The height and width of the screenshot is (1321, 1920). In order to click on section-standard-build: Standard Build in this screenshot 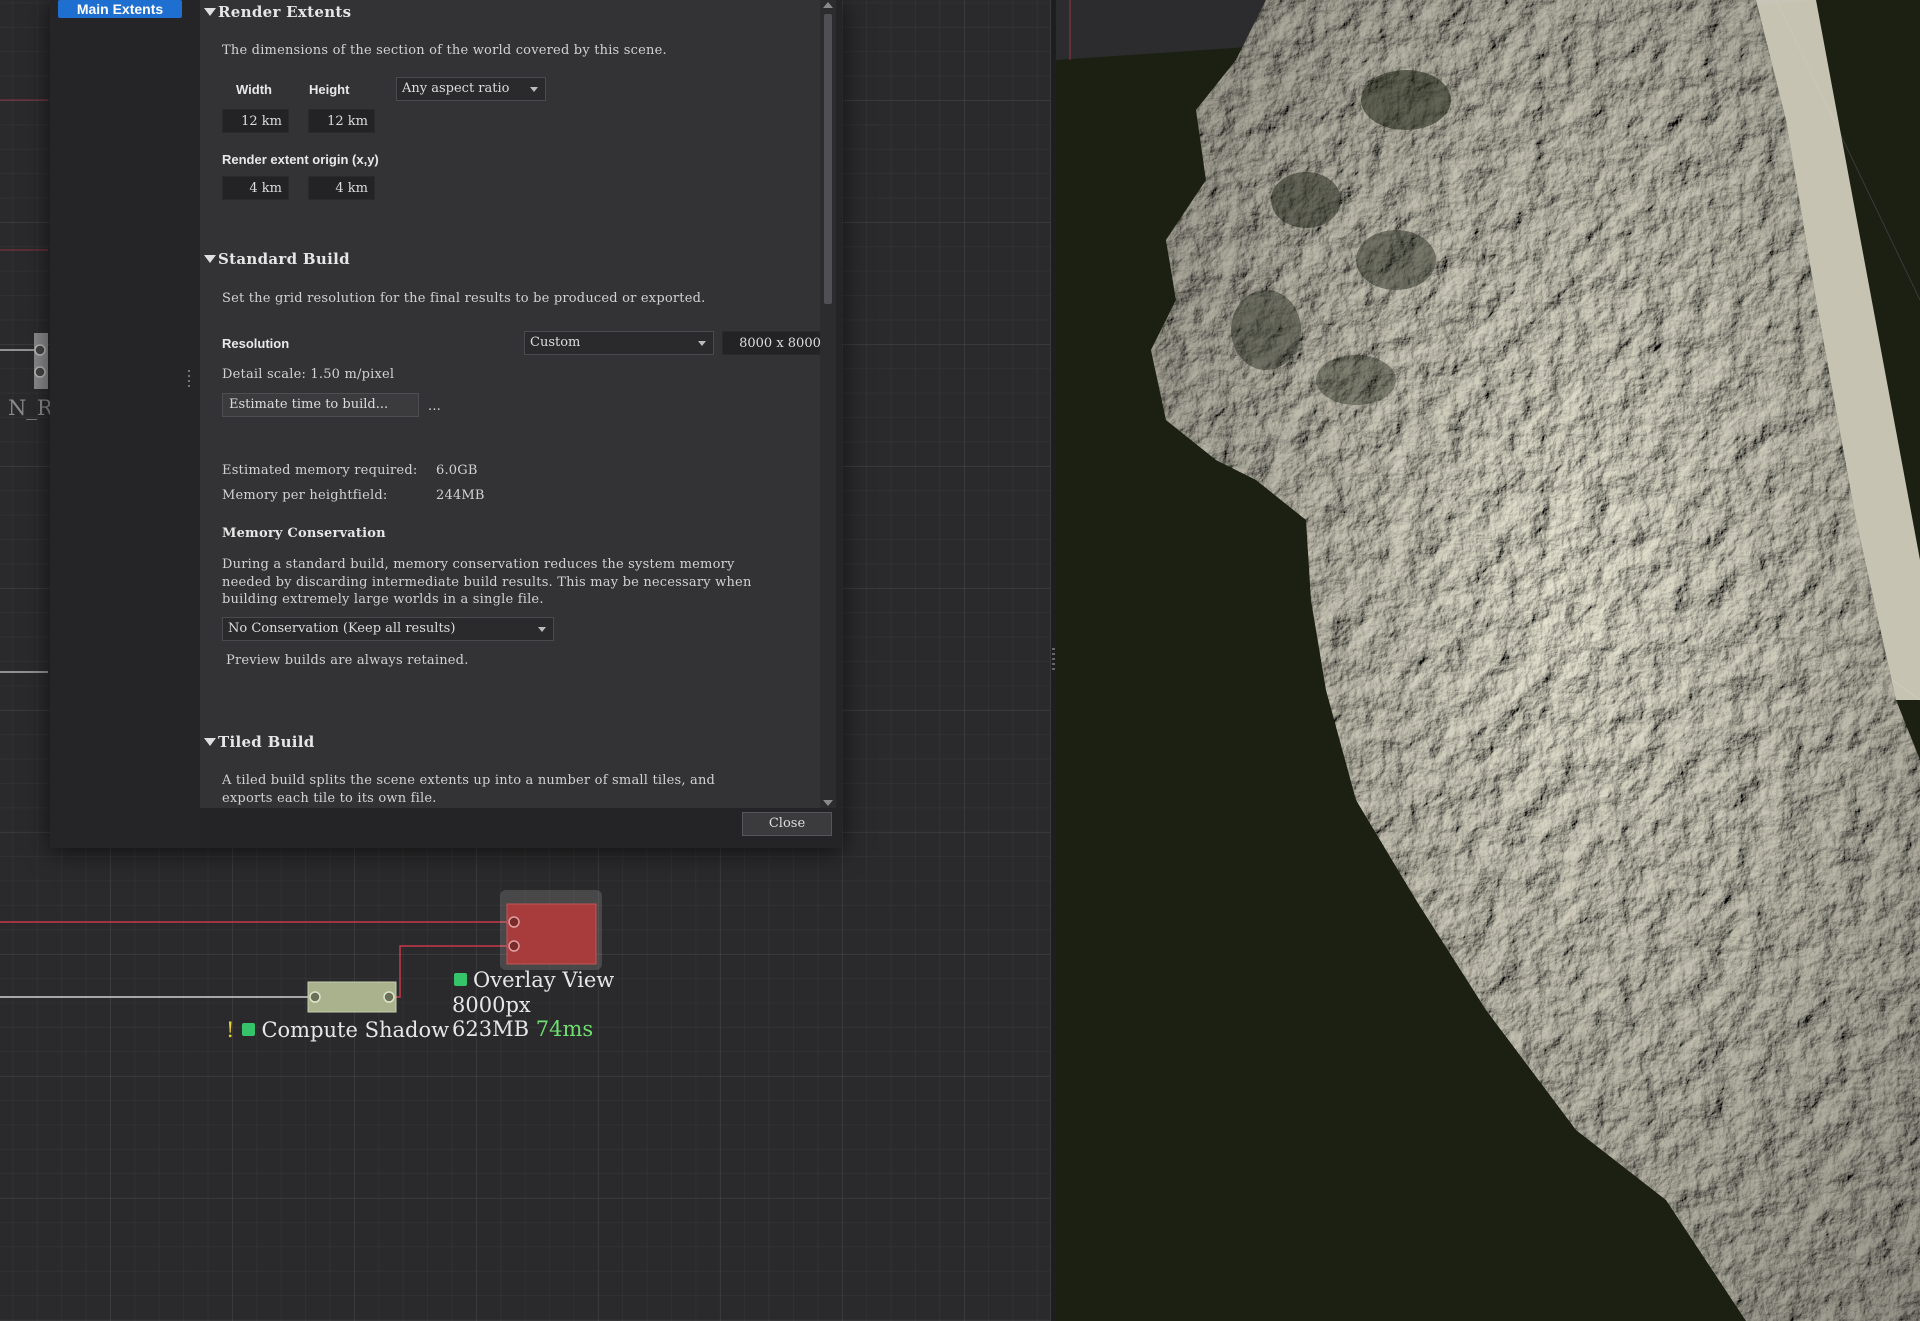, I will do `click(277, 259)`.